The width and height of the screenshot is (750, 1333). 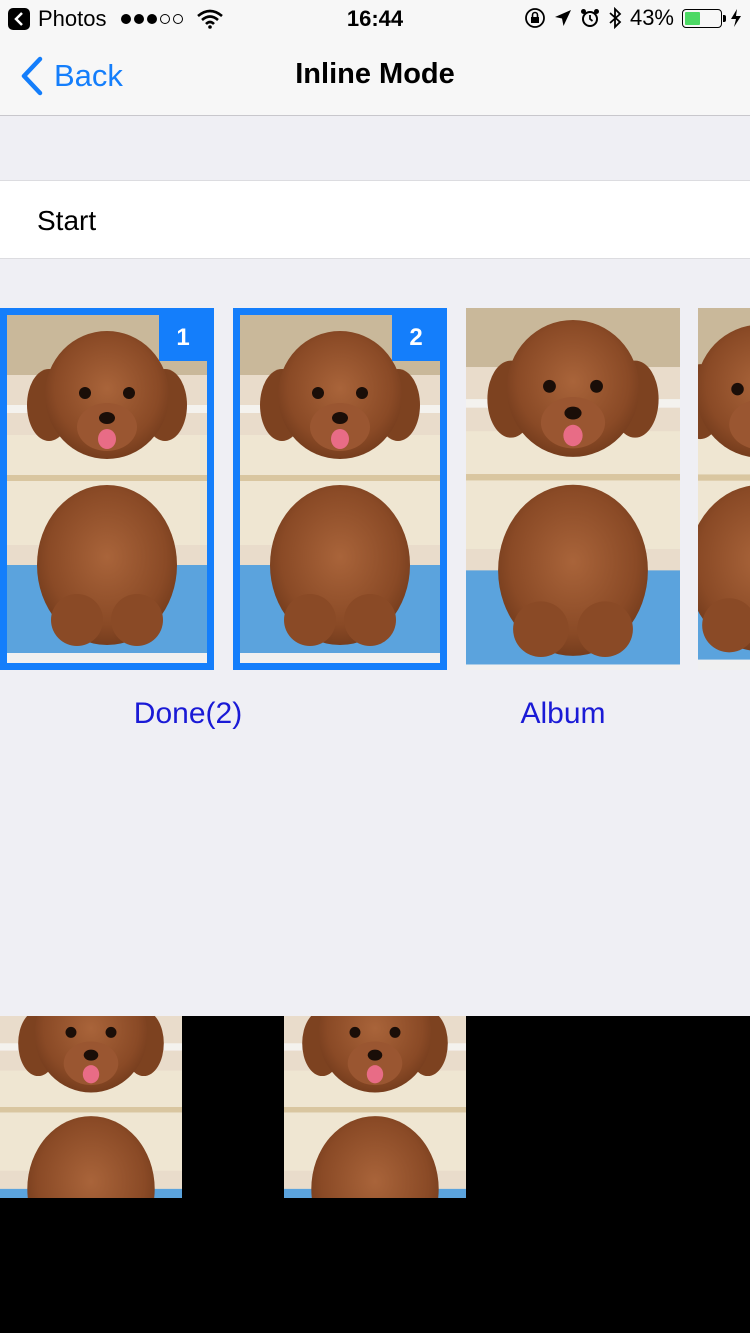 I want to click on page-title: Inline Mode, so click(x=375, y=74).